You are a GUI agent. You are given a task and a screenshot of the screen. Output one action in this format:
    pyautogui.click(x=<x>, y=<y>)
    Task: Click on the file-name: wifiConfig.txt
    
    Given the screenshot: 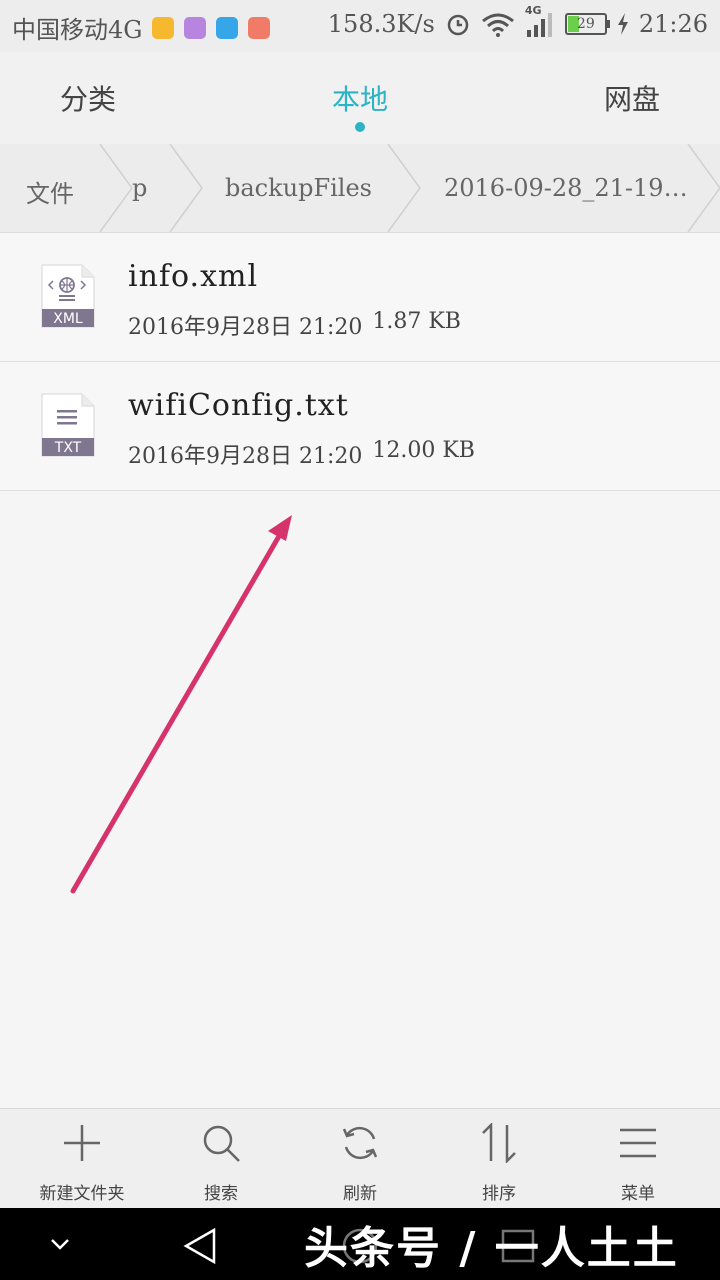 What is the action you would take?
    pyautogui.click(x=238, y=405)
    